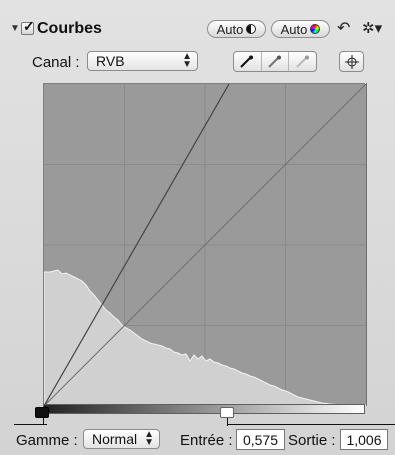 The width and height of the screenshot is (395, 455). Describe the element at coordinates (251, 29) in the screenshot. I see `contrast-icon` at that location.